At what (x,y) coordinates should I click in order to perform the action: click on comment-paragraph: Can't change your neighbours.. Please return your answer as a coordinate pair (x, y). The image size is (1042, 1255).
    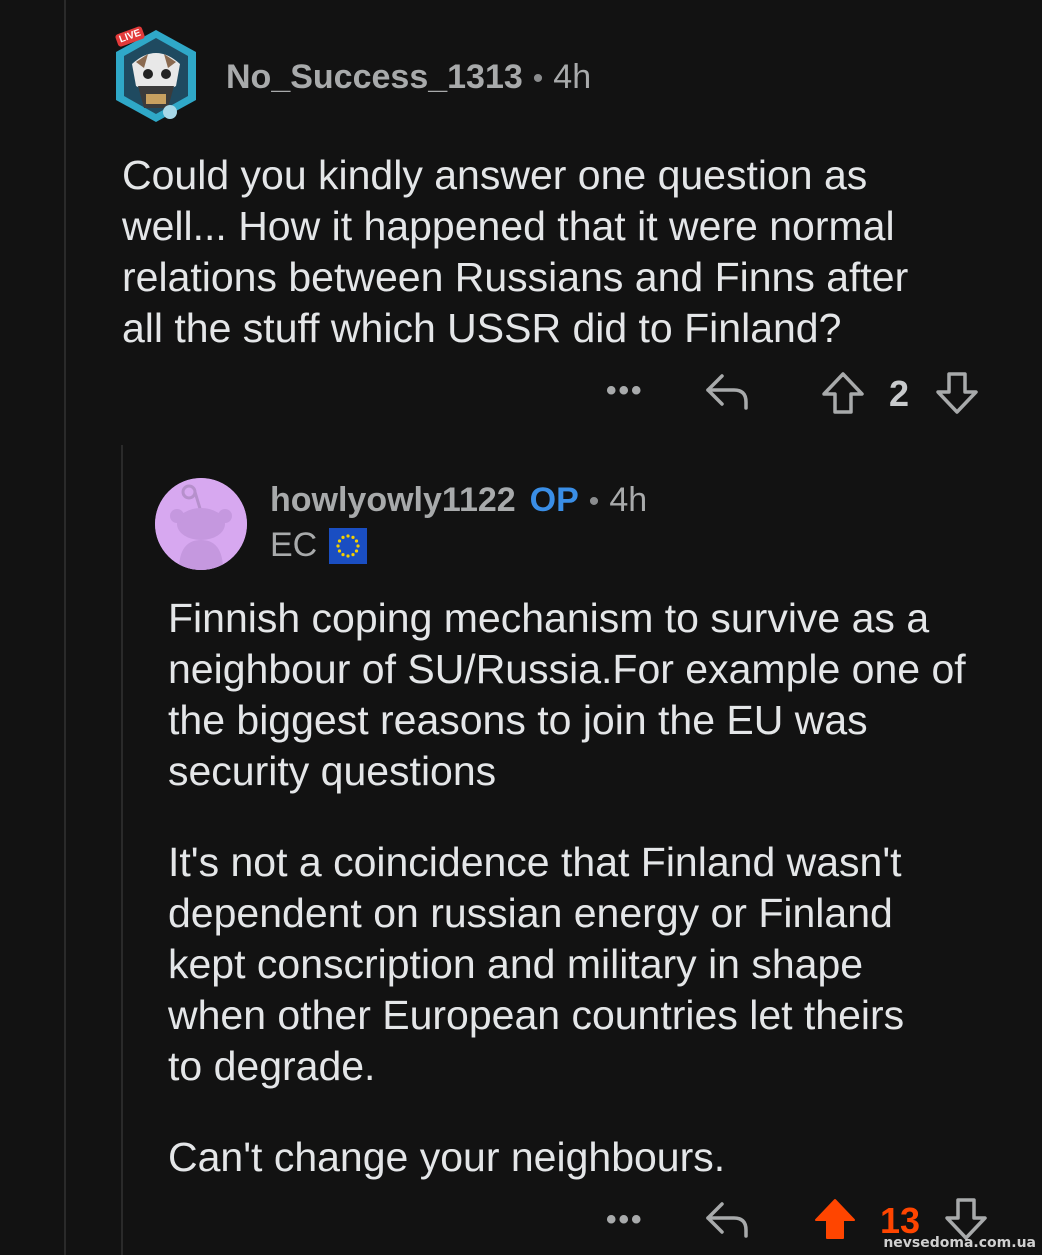
    Looking at the image, I should click on (598, 1157).